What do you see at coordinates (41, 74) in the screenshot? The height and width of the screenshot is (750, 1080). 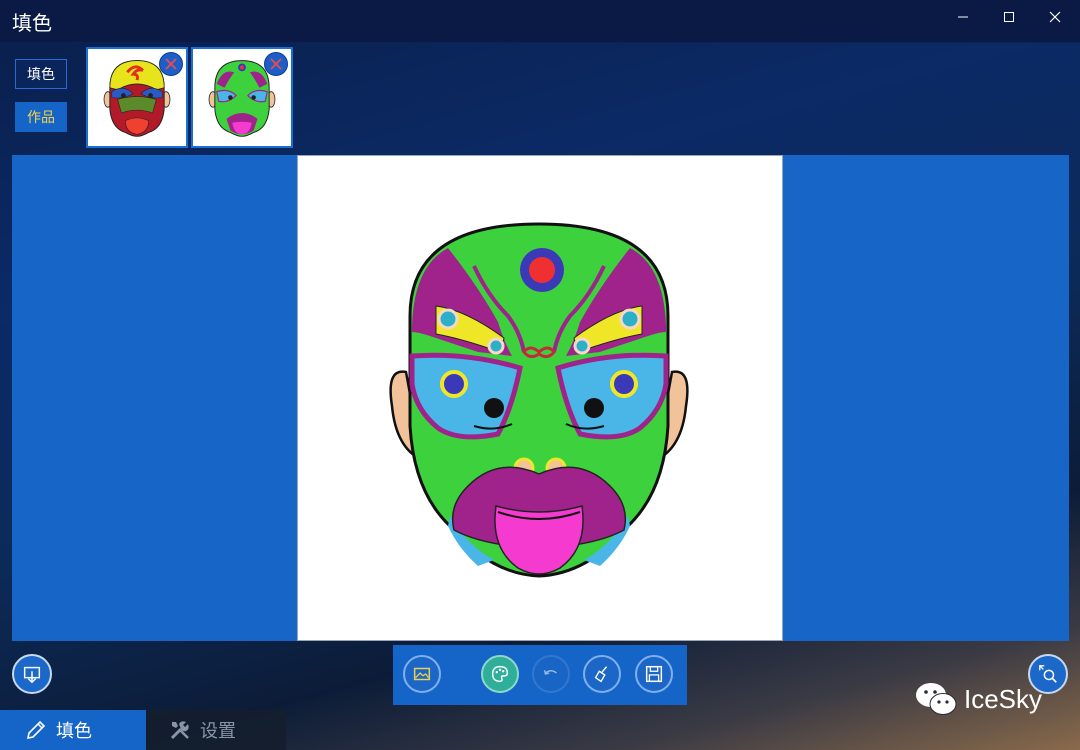 I see `fill-mode-button: 填色` at bounding box center [41, 74].